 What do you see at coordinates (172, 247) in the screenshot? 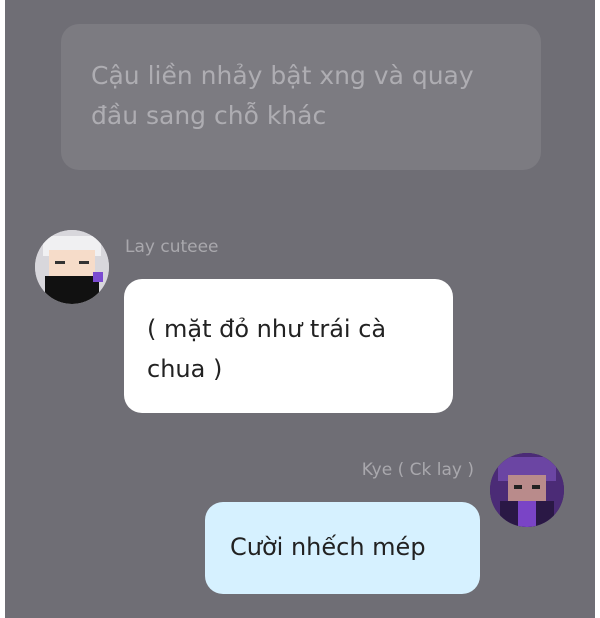
I see `speaker-name-lay: Lay cuteee` at bounding box center [172, 247].